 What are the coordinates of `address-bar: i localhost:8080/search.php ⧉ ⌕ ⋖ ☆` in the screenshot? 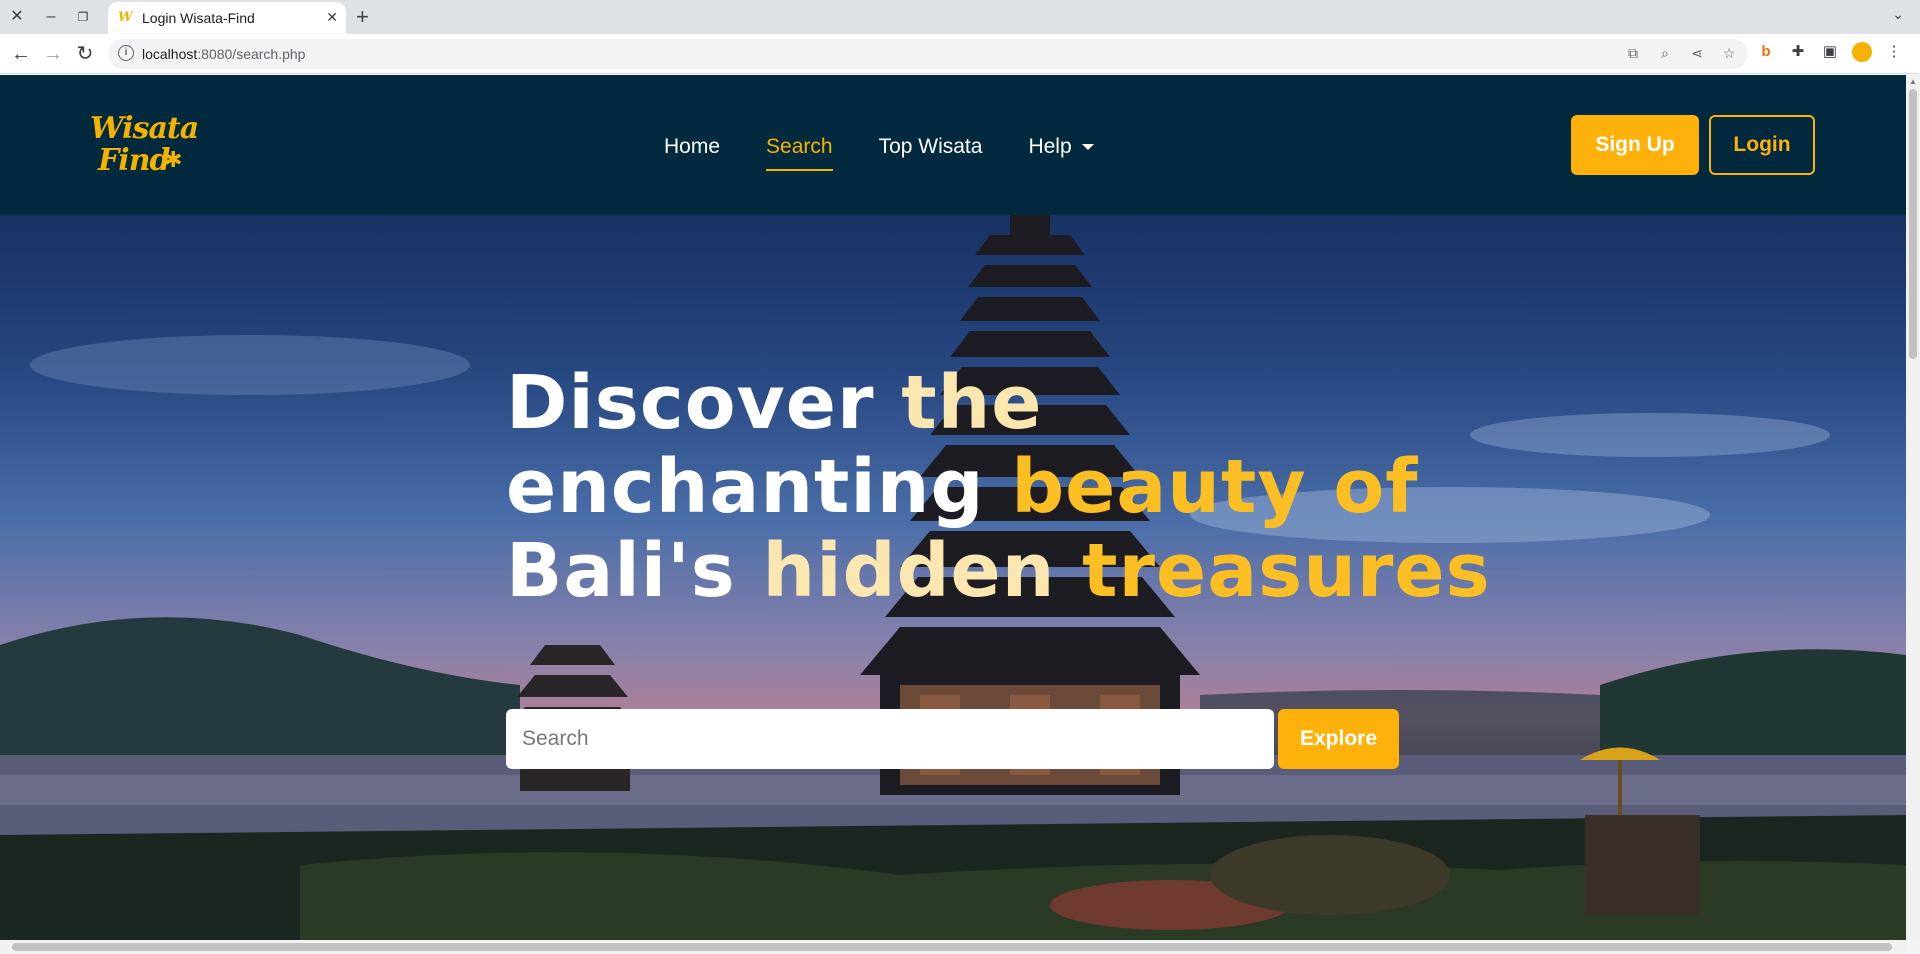 It's located at (928, 54).